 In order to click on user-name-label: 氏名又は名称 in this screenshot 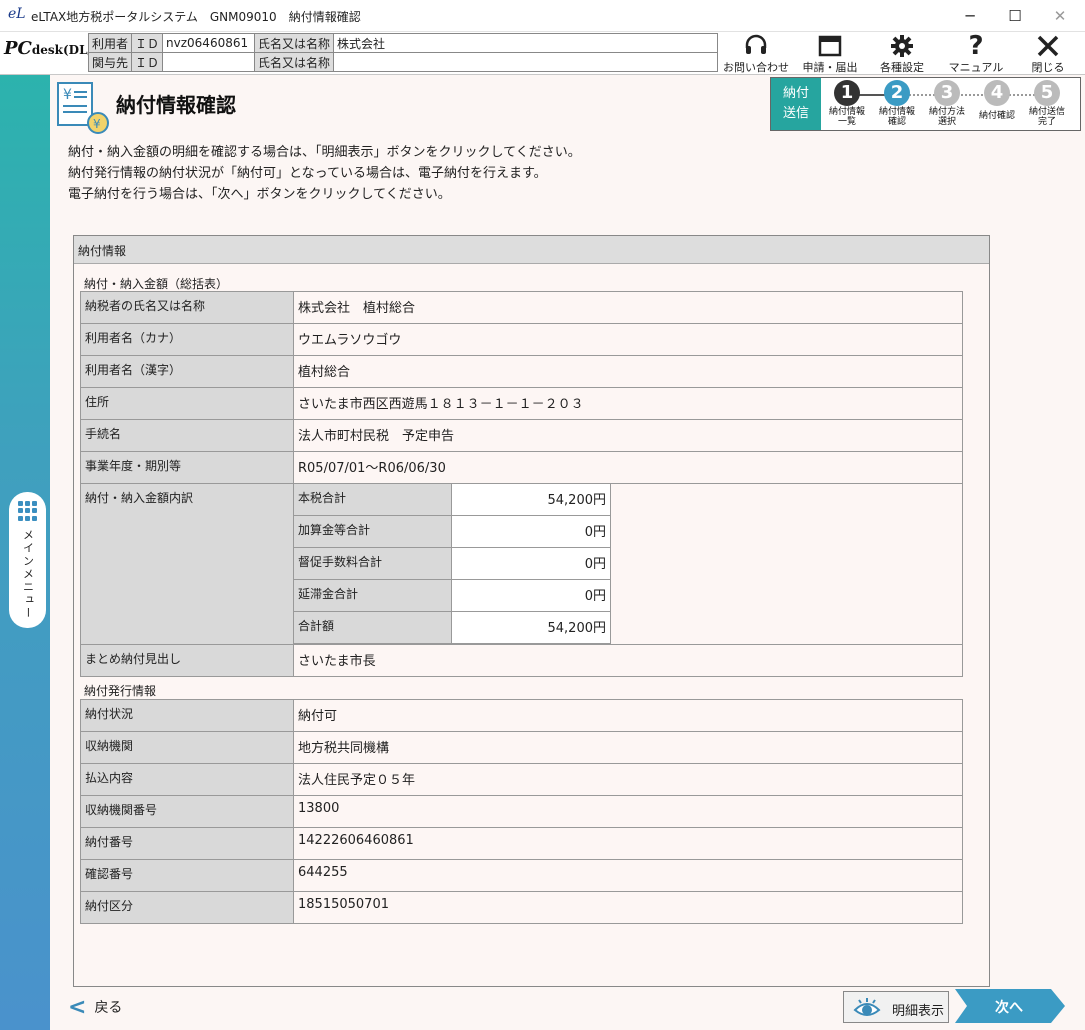, I will do `click(294, 43)`.